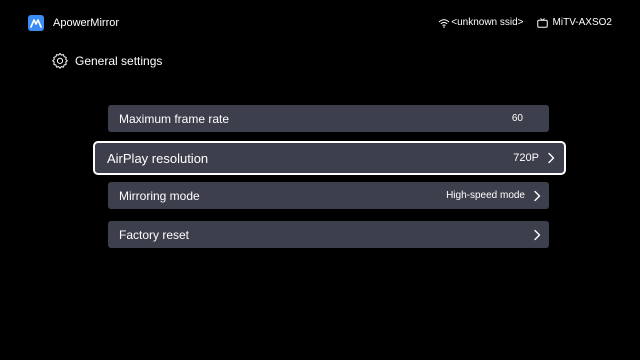  What do you see at coordinates (154, 234) in the screenshot?
I see `setting-label: Factory reset` at bounding box center [154, 234].